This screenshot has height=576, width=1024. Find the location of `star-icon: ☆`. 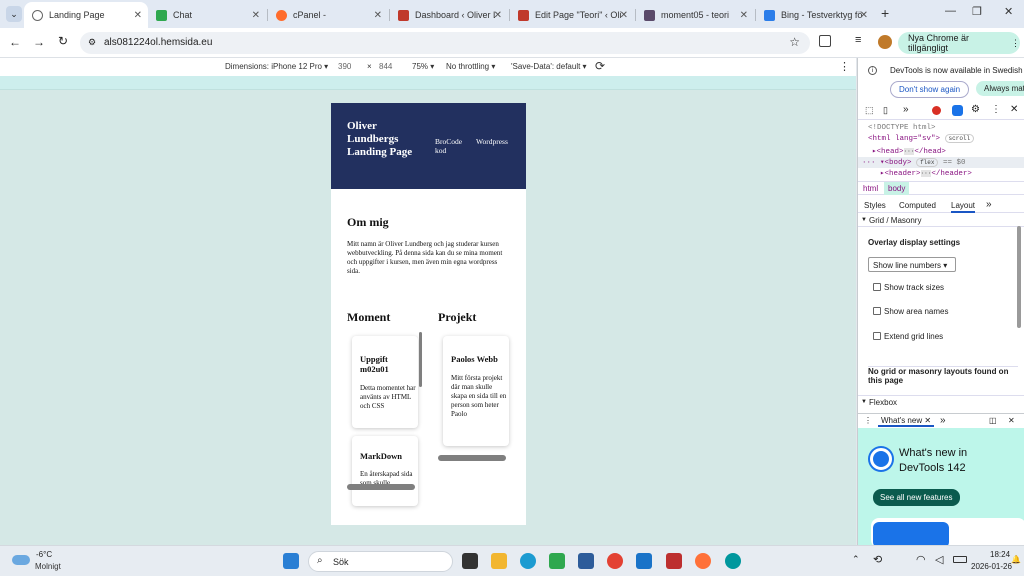

star-icon: ☆ is located at coordinates (794, 42).